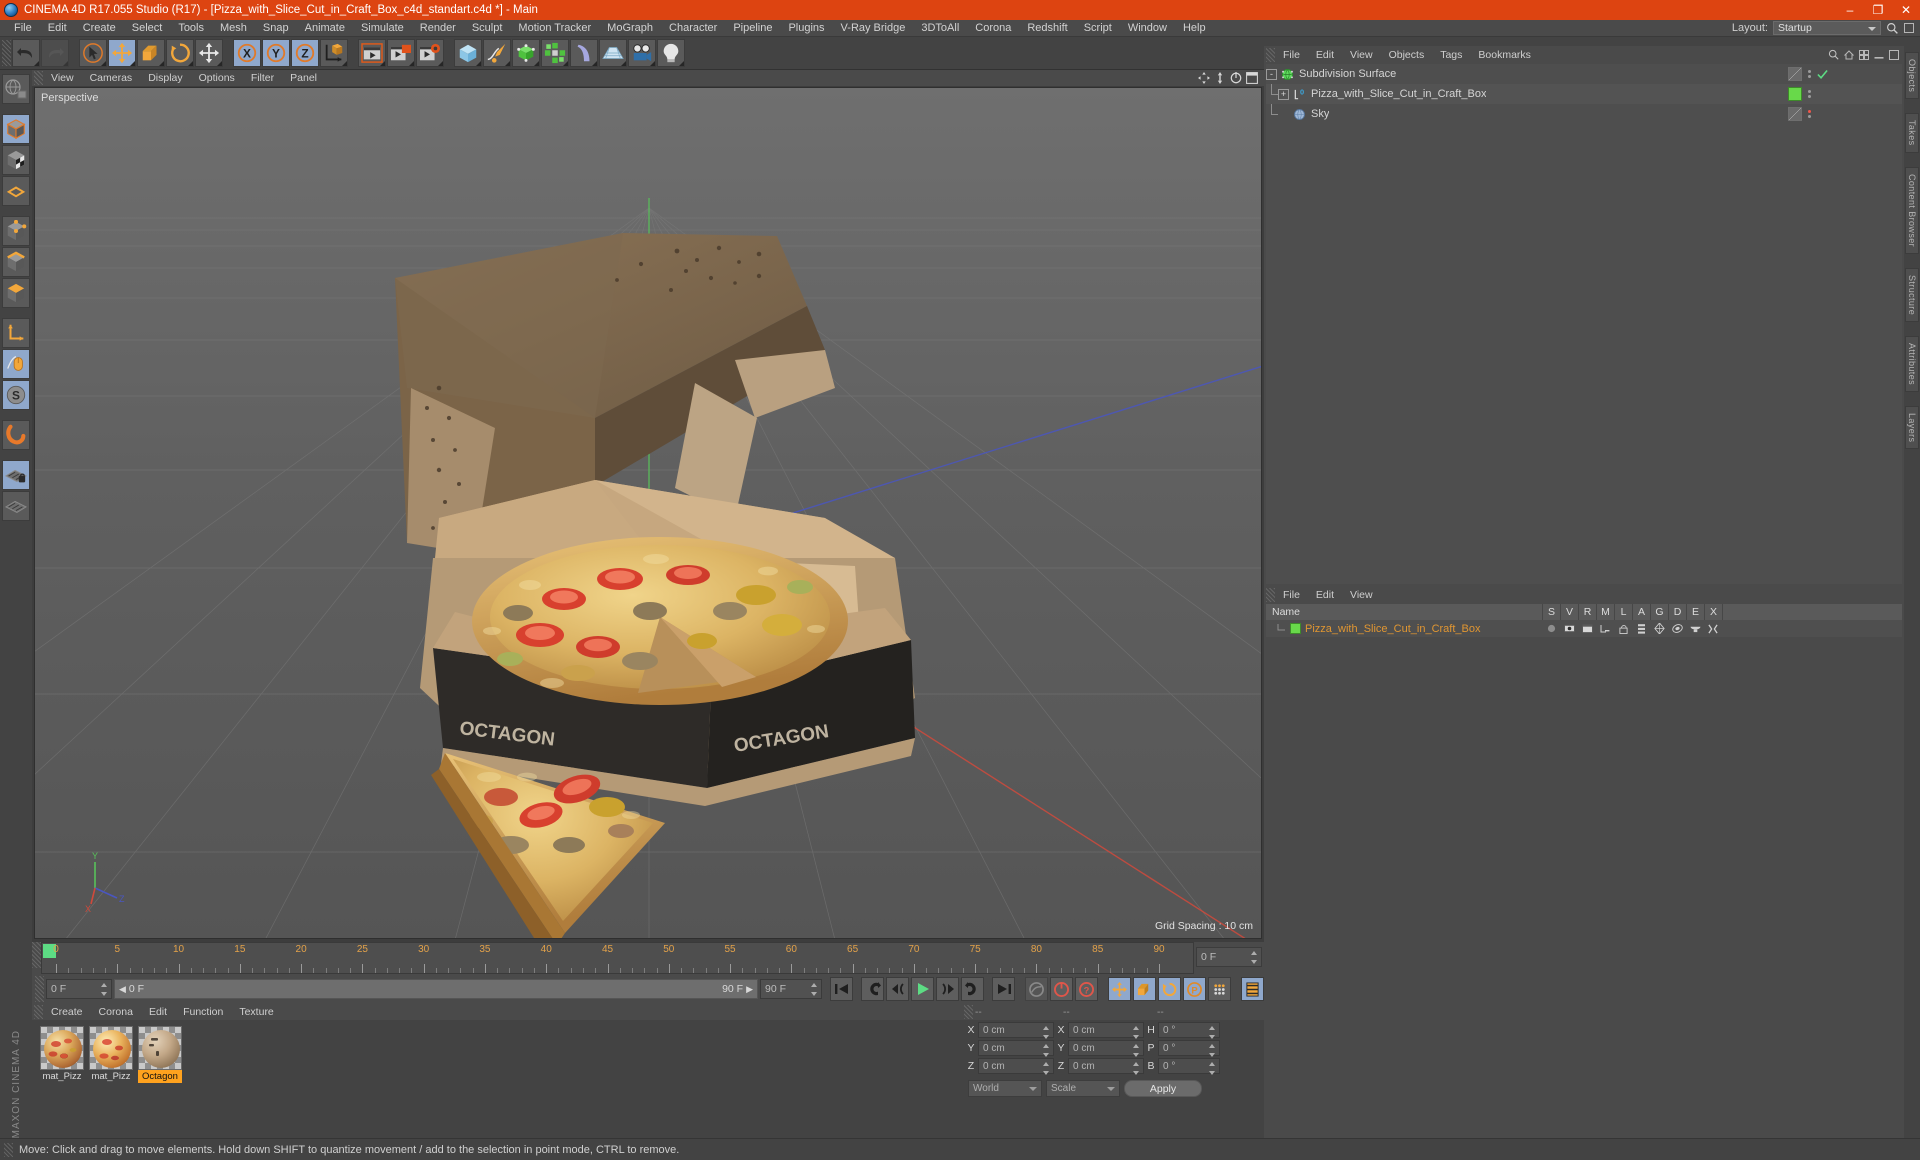  Describe the element at coordinates (1584, 94) in the screenshot. I see `object-row-pizza-with-slice-cut-in-craft-box: + 0 Pizza_with_Slice_Cut_in_Craft_Box` at that location.